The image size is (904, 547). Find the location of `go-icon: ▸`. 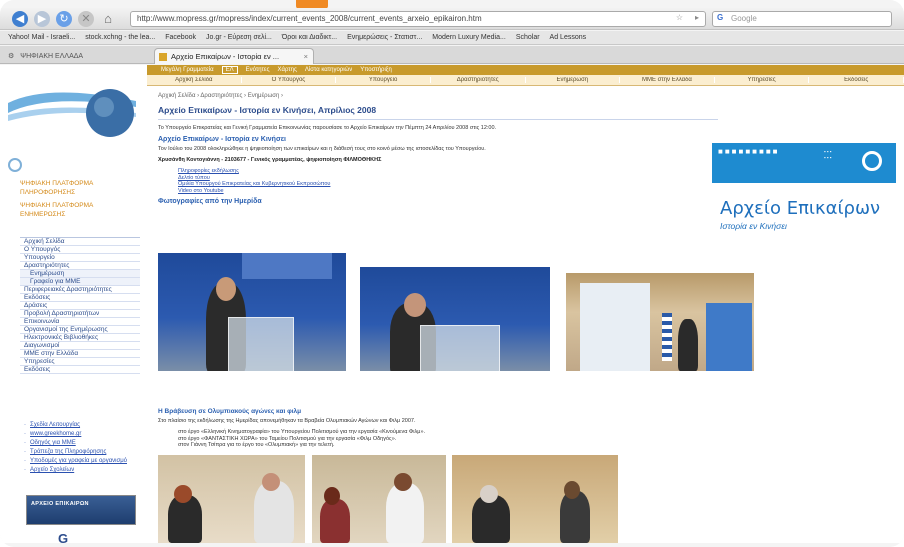

go-icon: ▸ is located at coordinates (697, 17).